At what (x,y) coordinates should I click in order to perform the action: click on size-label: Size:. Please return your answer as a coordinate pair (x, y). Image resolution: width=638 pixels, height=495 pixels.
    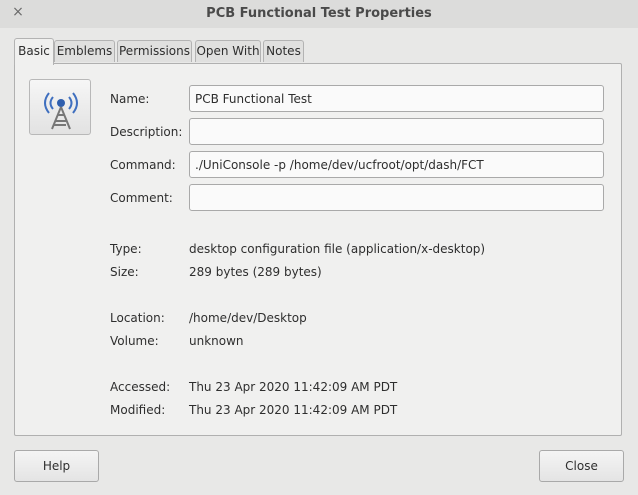
    Looking at the image, I should click on (124, 272).